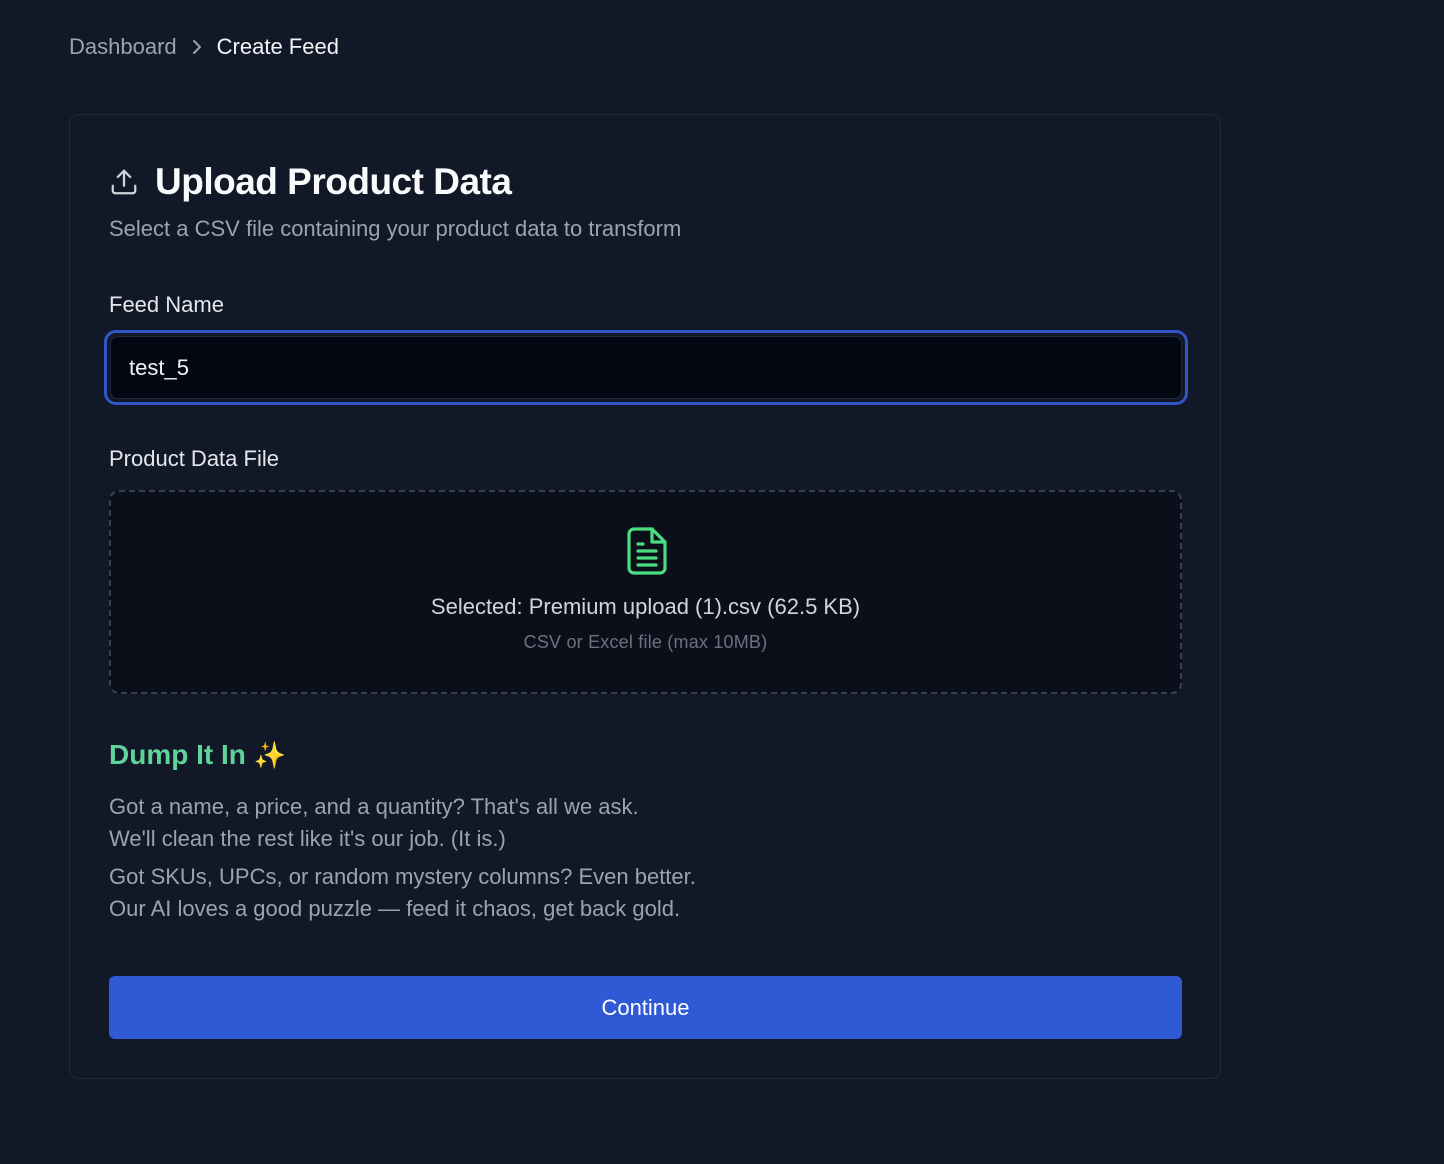 This screenshot has width=1444, height=1164. What do you see at coordinates (197, 47) in the screenshot?
I see `chevron-right-icon` at bounding box center [197, 47].